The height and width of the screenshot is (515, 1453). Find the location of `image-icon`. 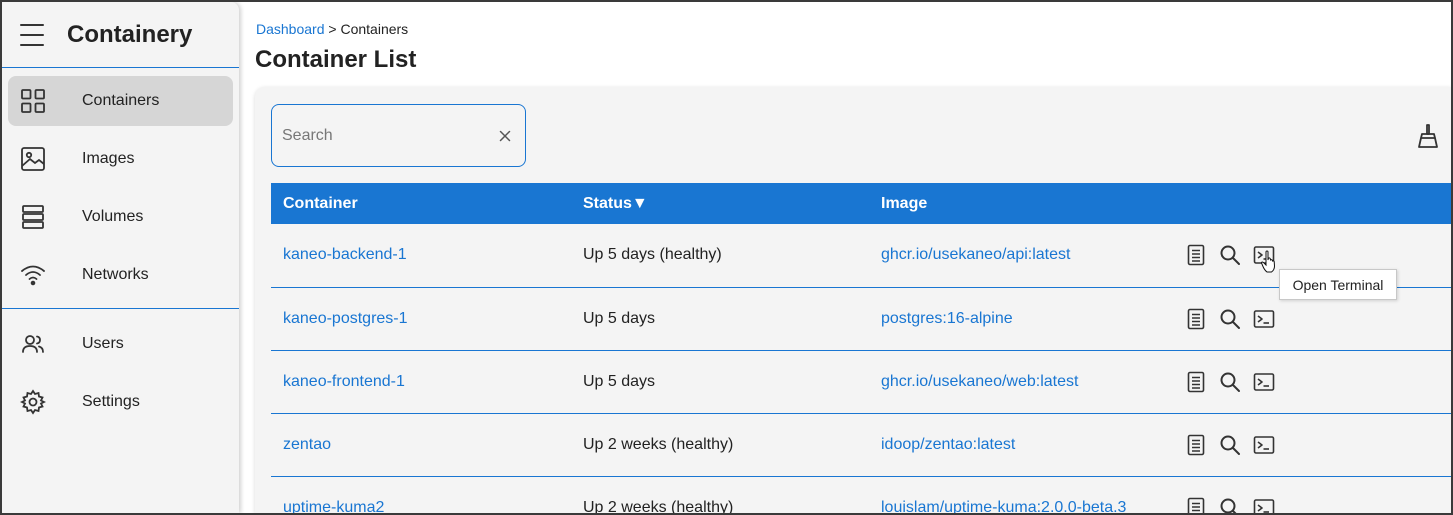

image-icon is located at coordinates (33, 159).